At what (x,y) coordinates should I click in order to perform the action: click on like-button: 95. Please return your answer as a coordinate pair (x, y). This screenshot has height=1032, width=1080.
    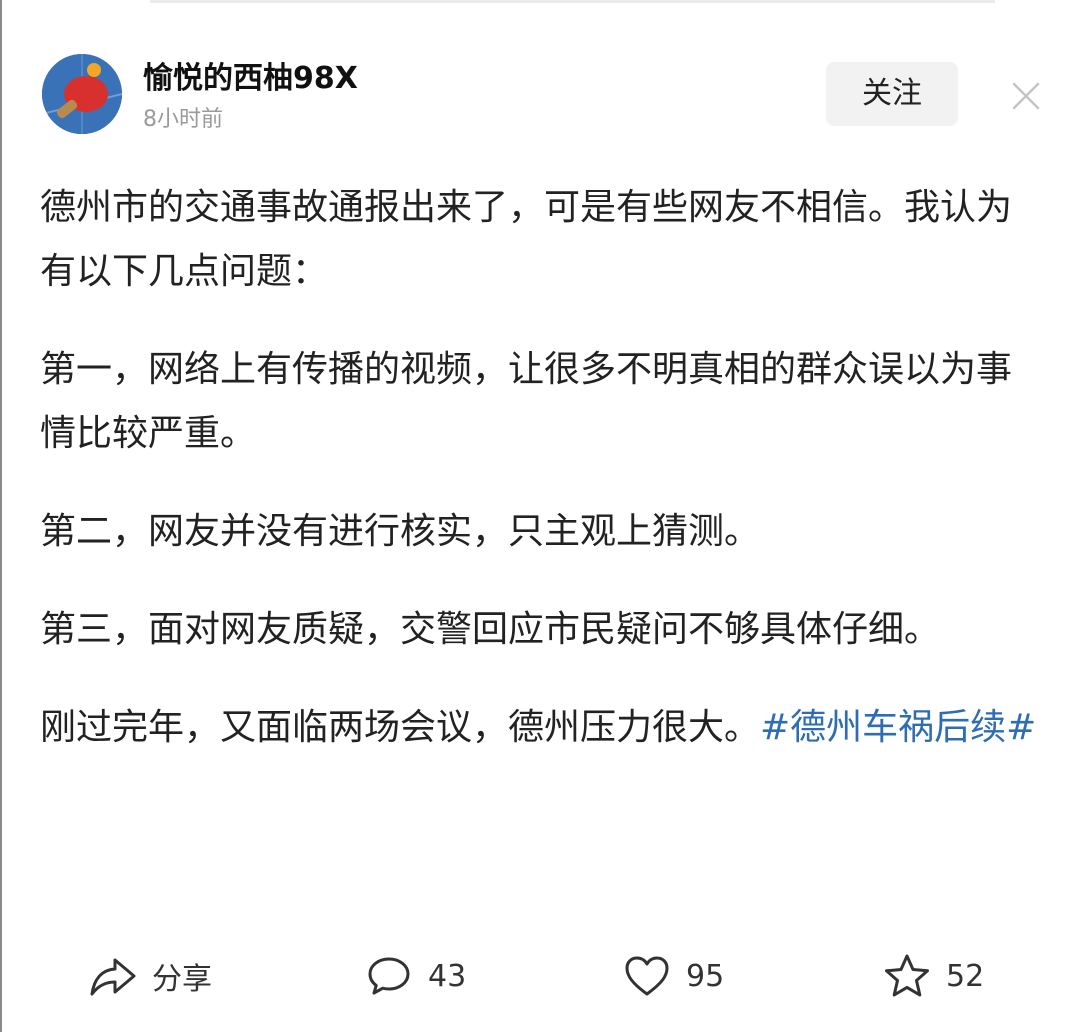
    Looking at the image, I should click on (673, 976).